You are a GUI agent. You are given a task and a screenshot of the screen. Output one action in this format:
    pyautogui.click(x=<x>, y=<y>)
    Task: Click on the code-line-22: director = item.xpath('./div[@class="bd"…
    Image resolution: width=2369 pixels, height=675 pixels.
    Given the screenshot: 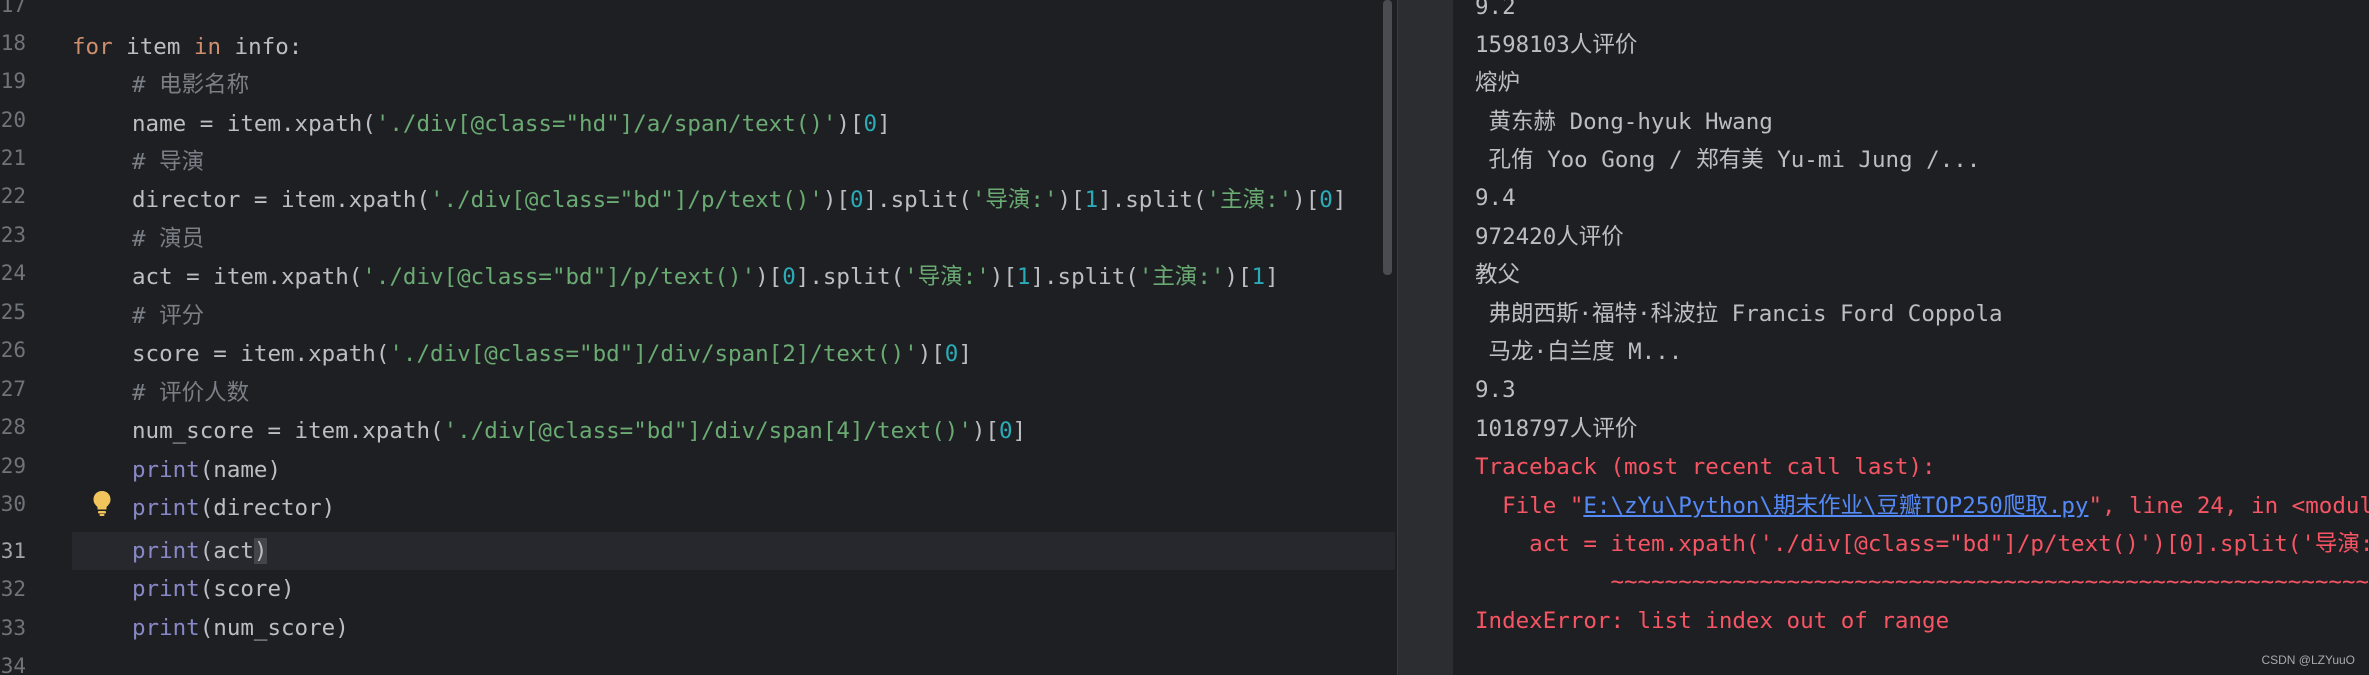 What is the action you would take?
    pyautogui.click(x=739, y=200)
    